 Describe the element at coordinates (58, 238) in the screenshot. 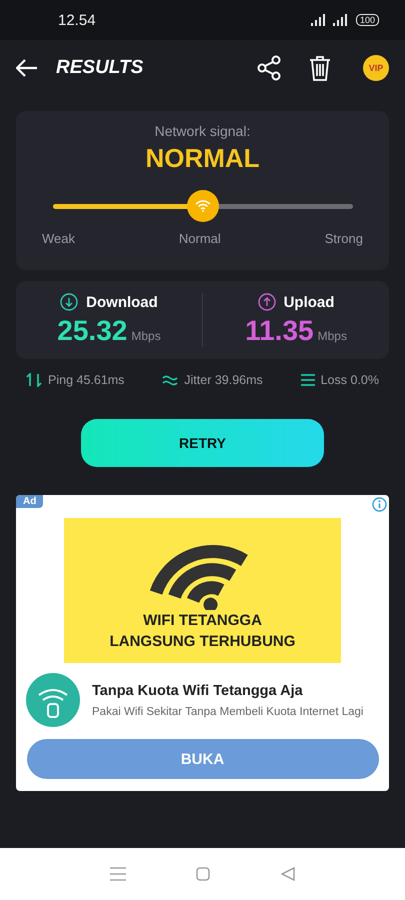

I see `scale-label: Weak` at that location.